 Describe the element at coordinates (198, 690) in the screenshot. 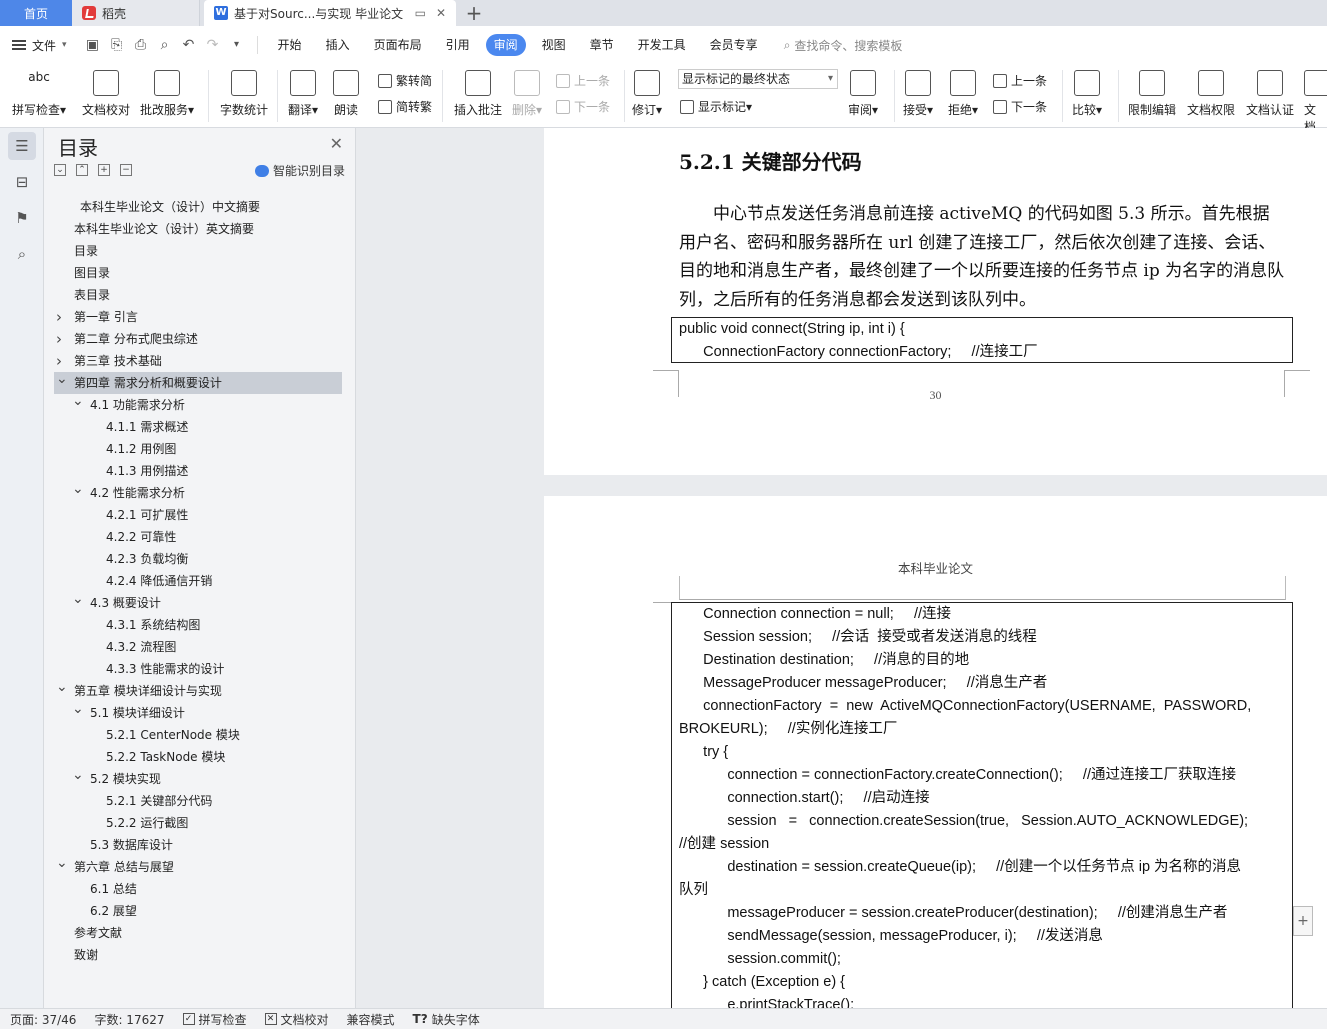

I see `toc-item: ⌄ 第五章 模块详细设计与实现` at that location.